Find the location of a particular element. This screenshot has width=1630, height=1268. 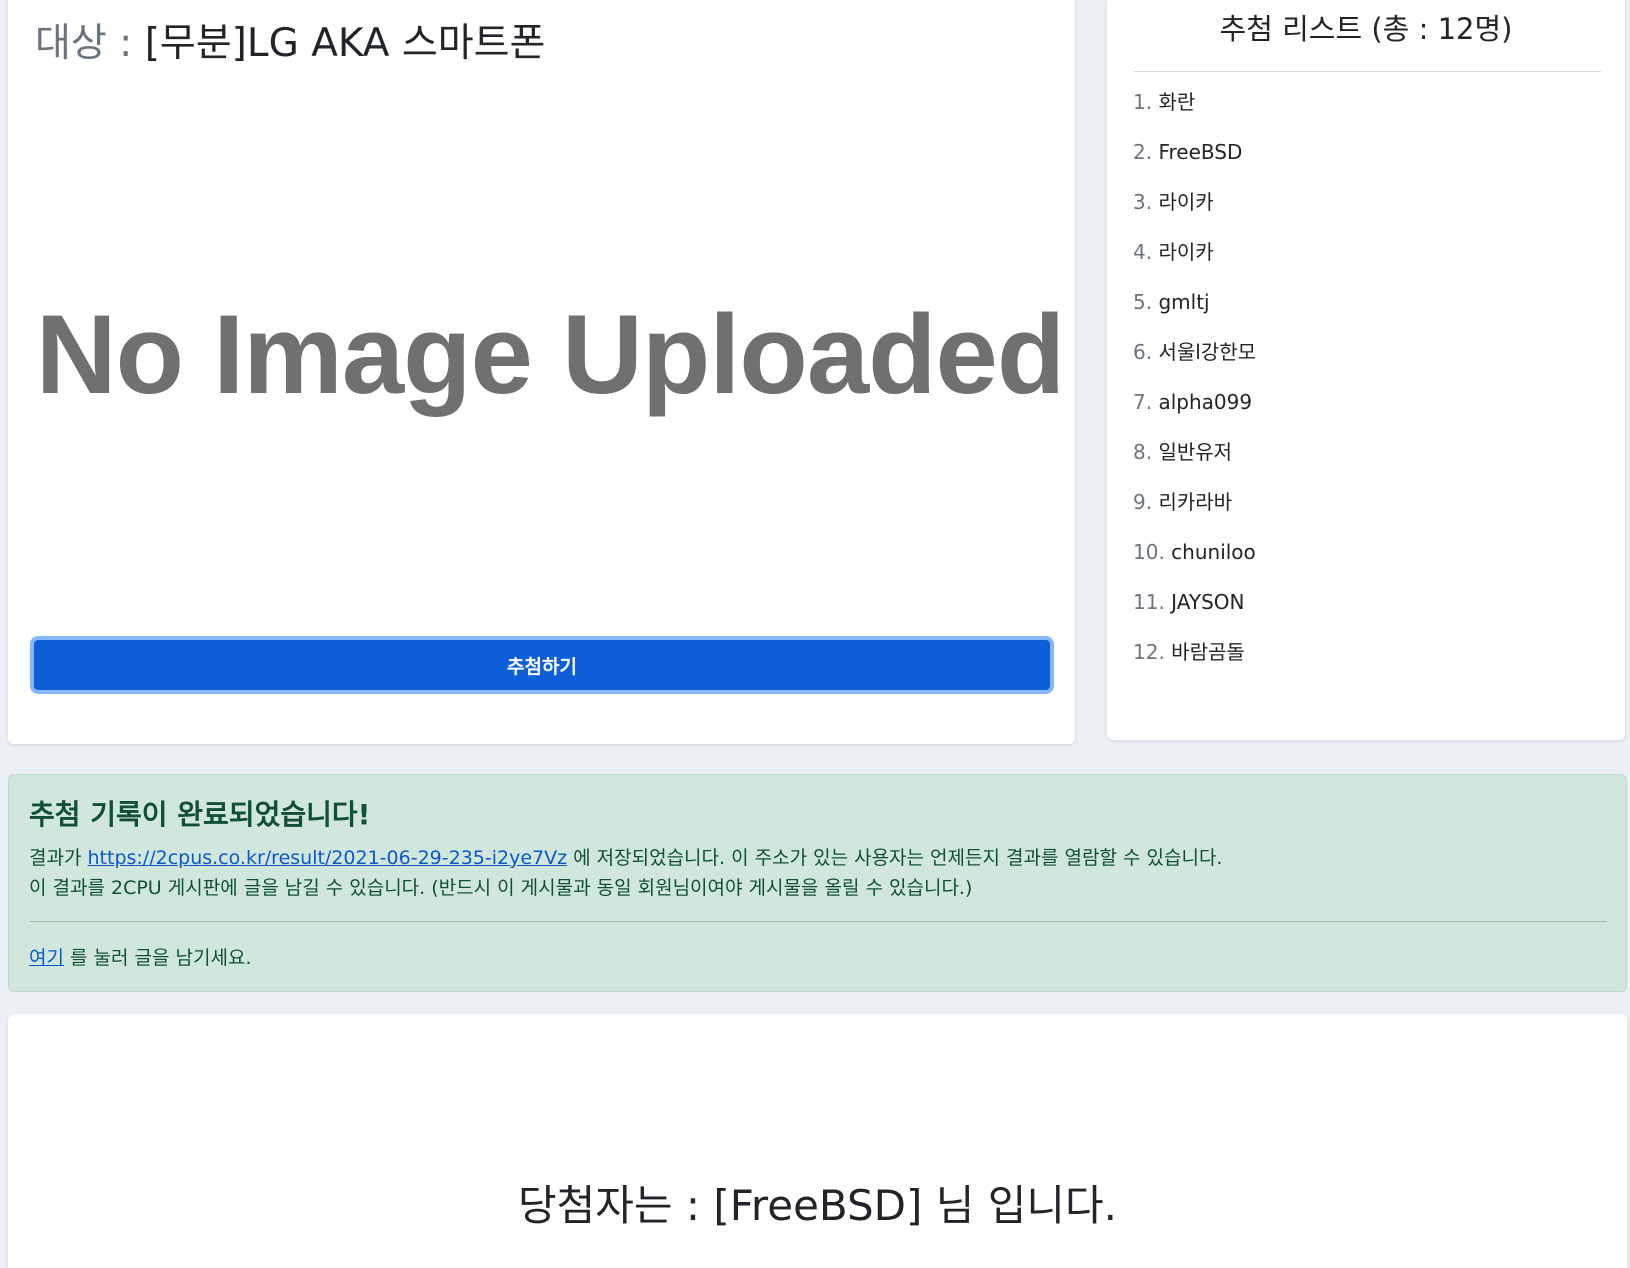

list-item: 2. FreeBSD is located at coordinates (1188, 152).